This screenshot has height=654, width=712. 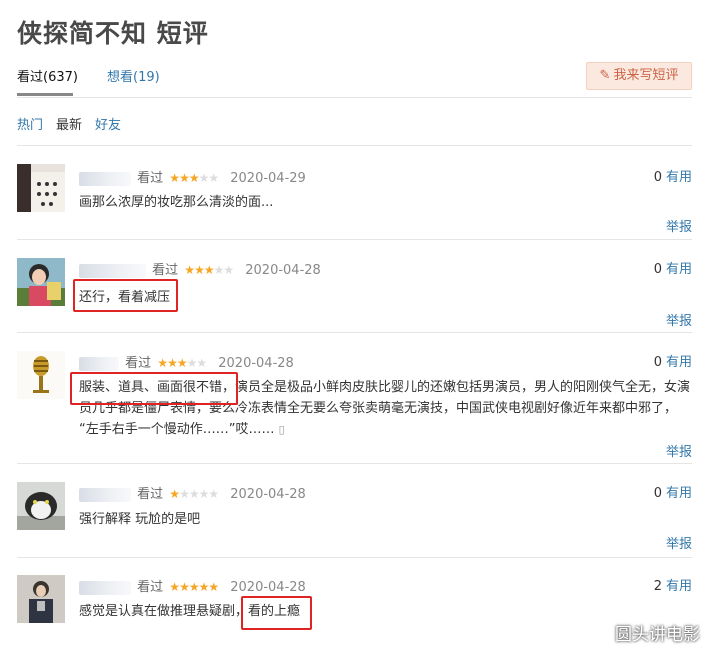 I want to click on review-content: 强行解释 玩尬的是吧, so click(x=140, y=519).